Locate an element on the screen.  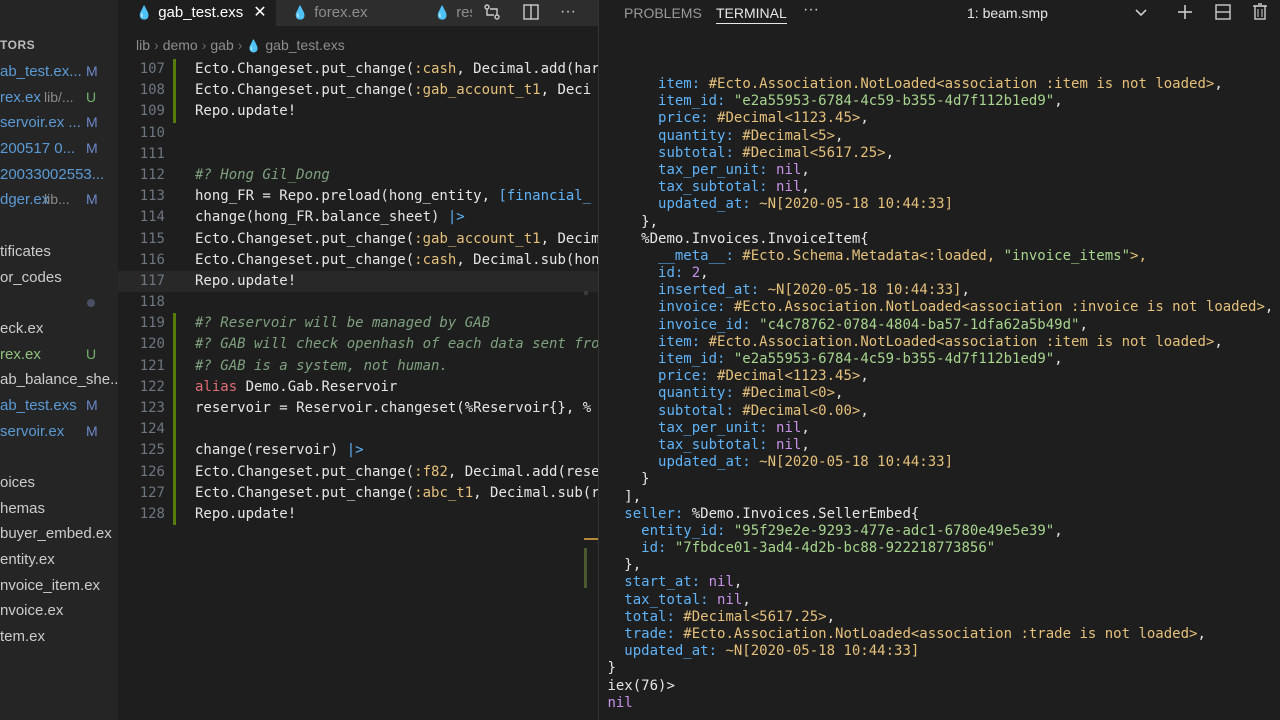
code-line: 122 alias Demo.Gab.Reservoir is located at coordinates (358, 387).